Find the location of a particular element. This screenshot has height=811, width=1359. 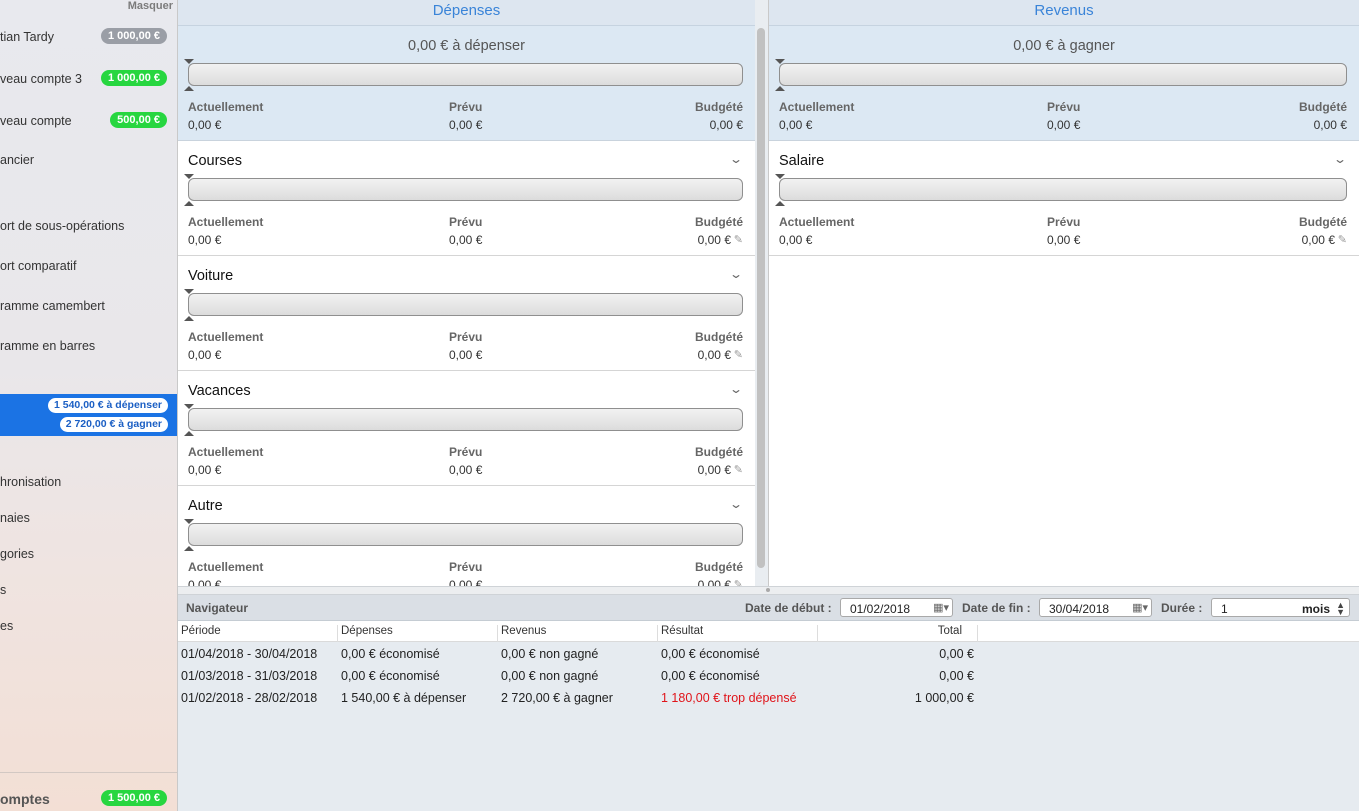

duration-field: 1 mois ▲ ▼ is located at coordinates (1280, 607).